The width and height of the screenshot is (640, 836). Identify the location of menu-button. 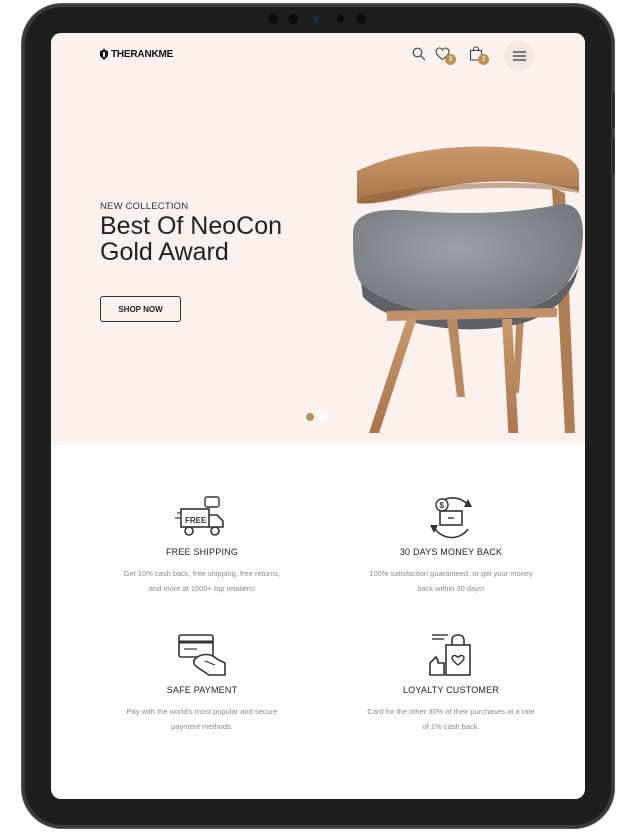
(519, 56).